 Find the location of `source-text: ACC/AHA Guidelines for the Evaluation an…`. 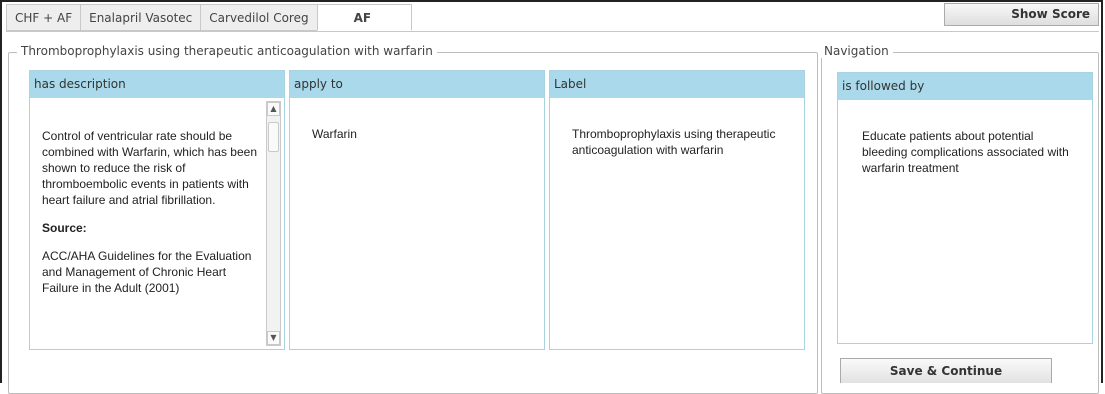

source-text: ACC/AHA Guidelines for the Evaluation an… is located at coordinates (147, 272).